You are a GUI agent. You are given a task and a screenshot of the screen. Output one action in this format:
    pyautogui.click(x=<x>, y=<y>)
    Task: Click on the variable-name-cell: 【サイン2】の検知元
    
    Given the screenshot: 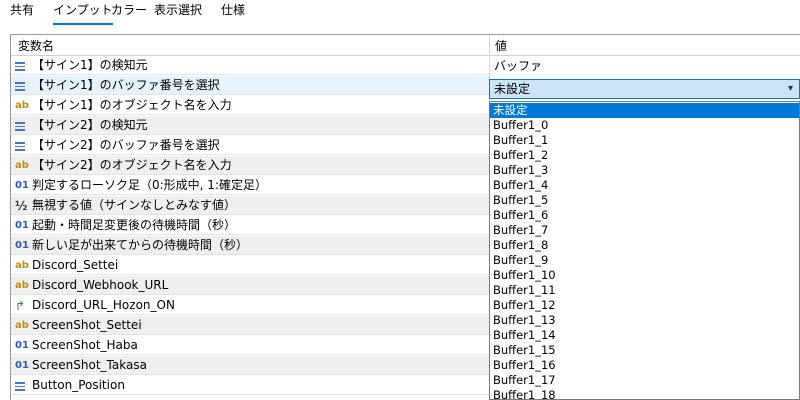 What is the action you would take?
    pyautogui.click(x=250, y=125)
    